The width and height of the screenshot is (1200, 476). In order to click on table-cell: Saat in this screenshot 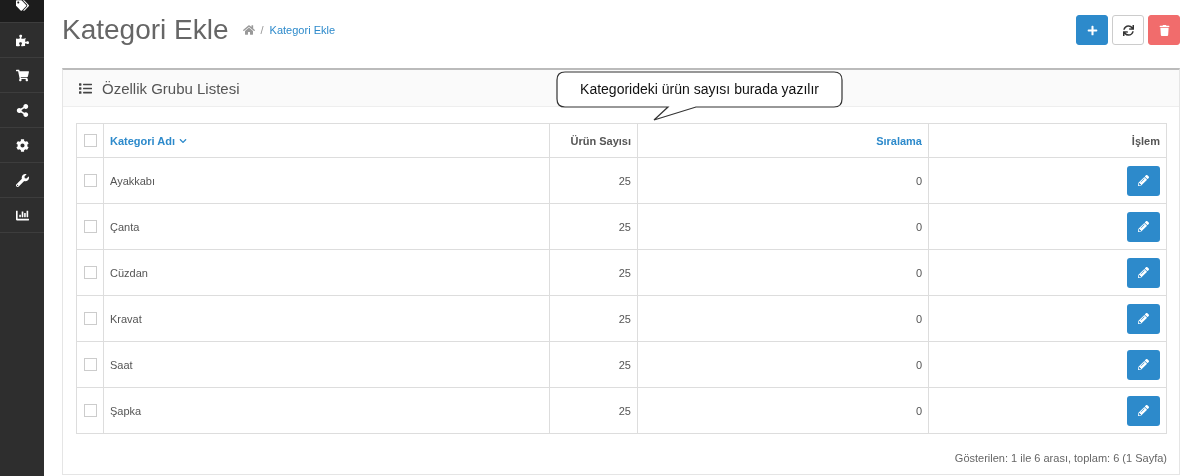, I will do `click(326, 364)`.